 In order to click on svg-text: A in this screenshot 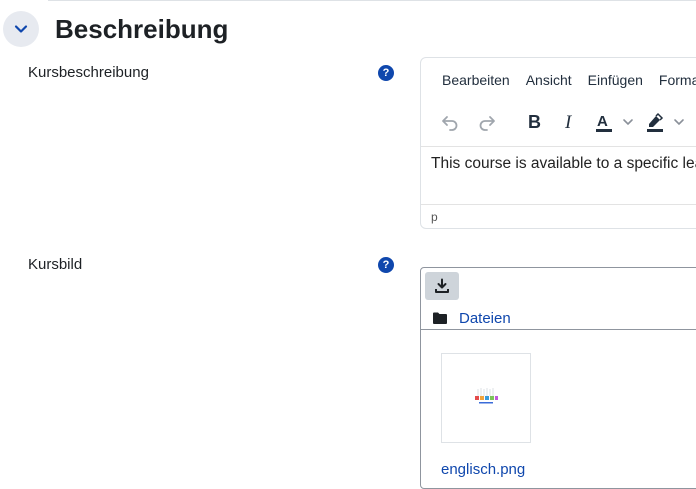, I will do `click(602, 121)`.